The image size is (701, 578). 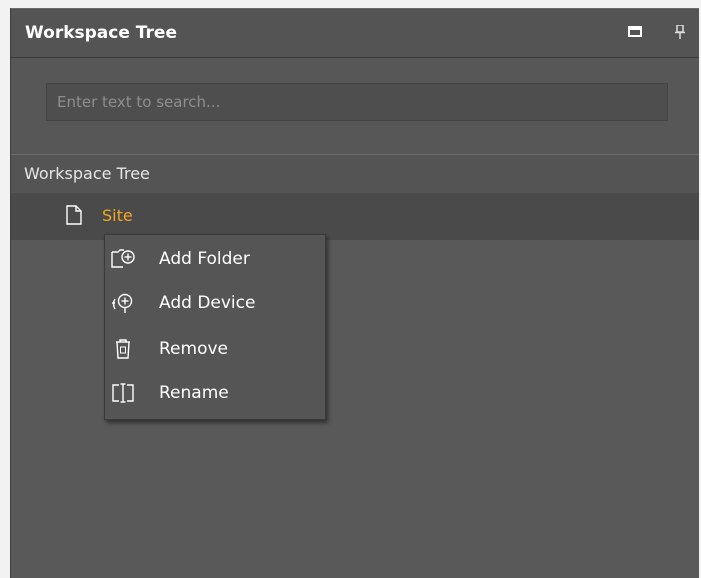 I want to click on window-restore-icon, so click(x=635, y=32).